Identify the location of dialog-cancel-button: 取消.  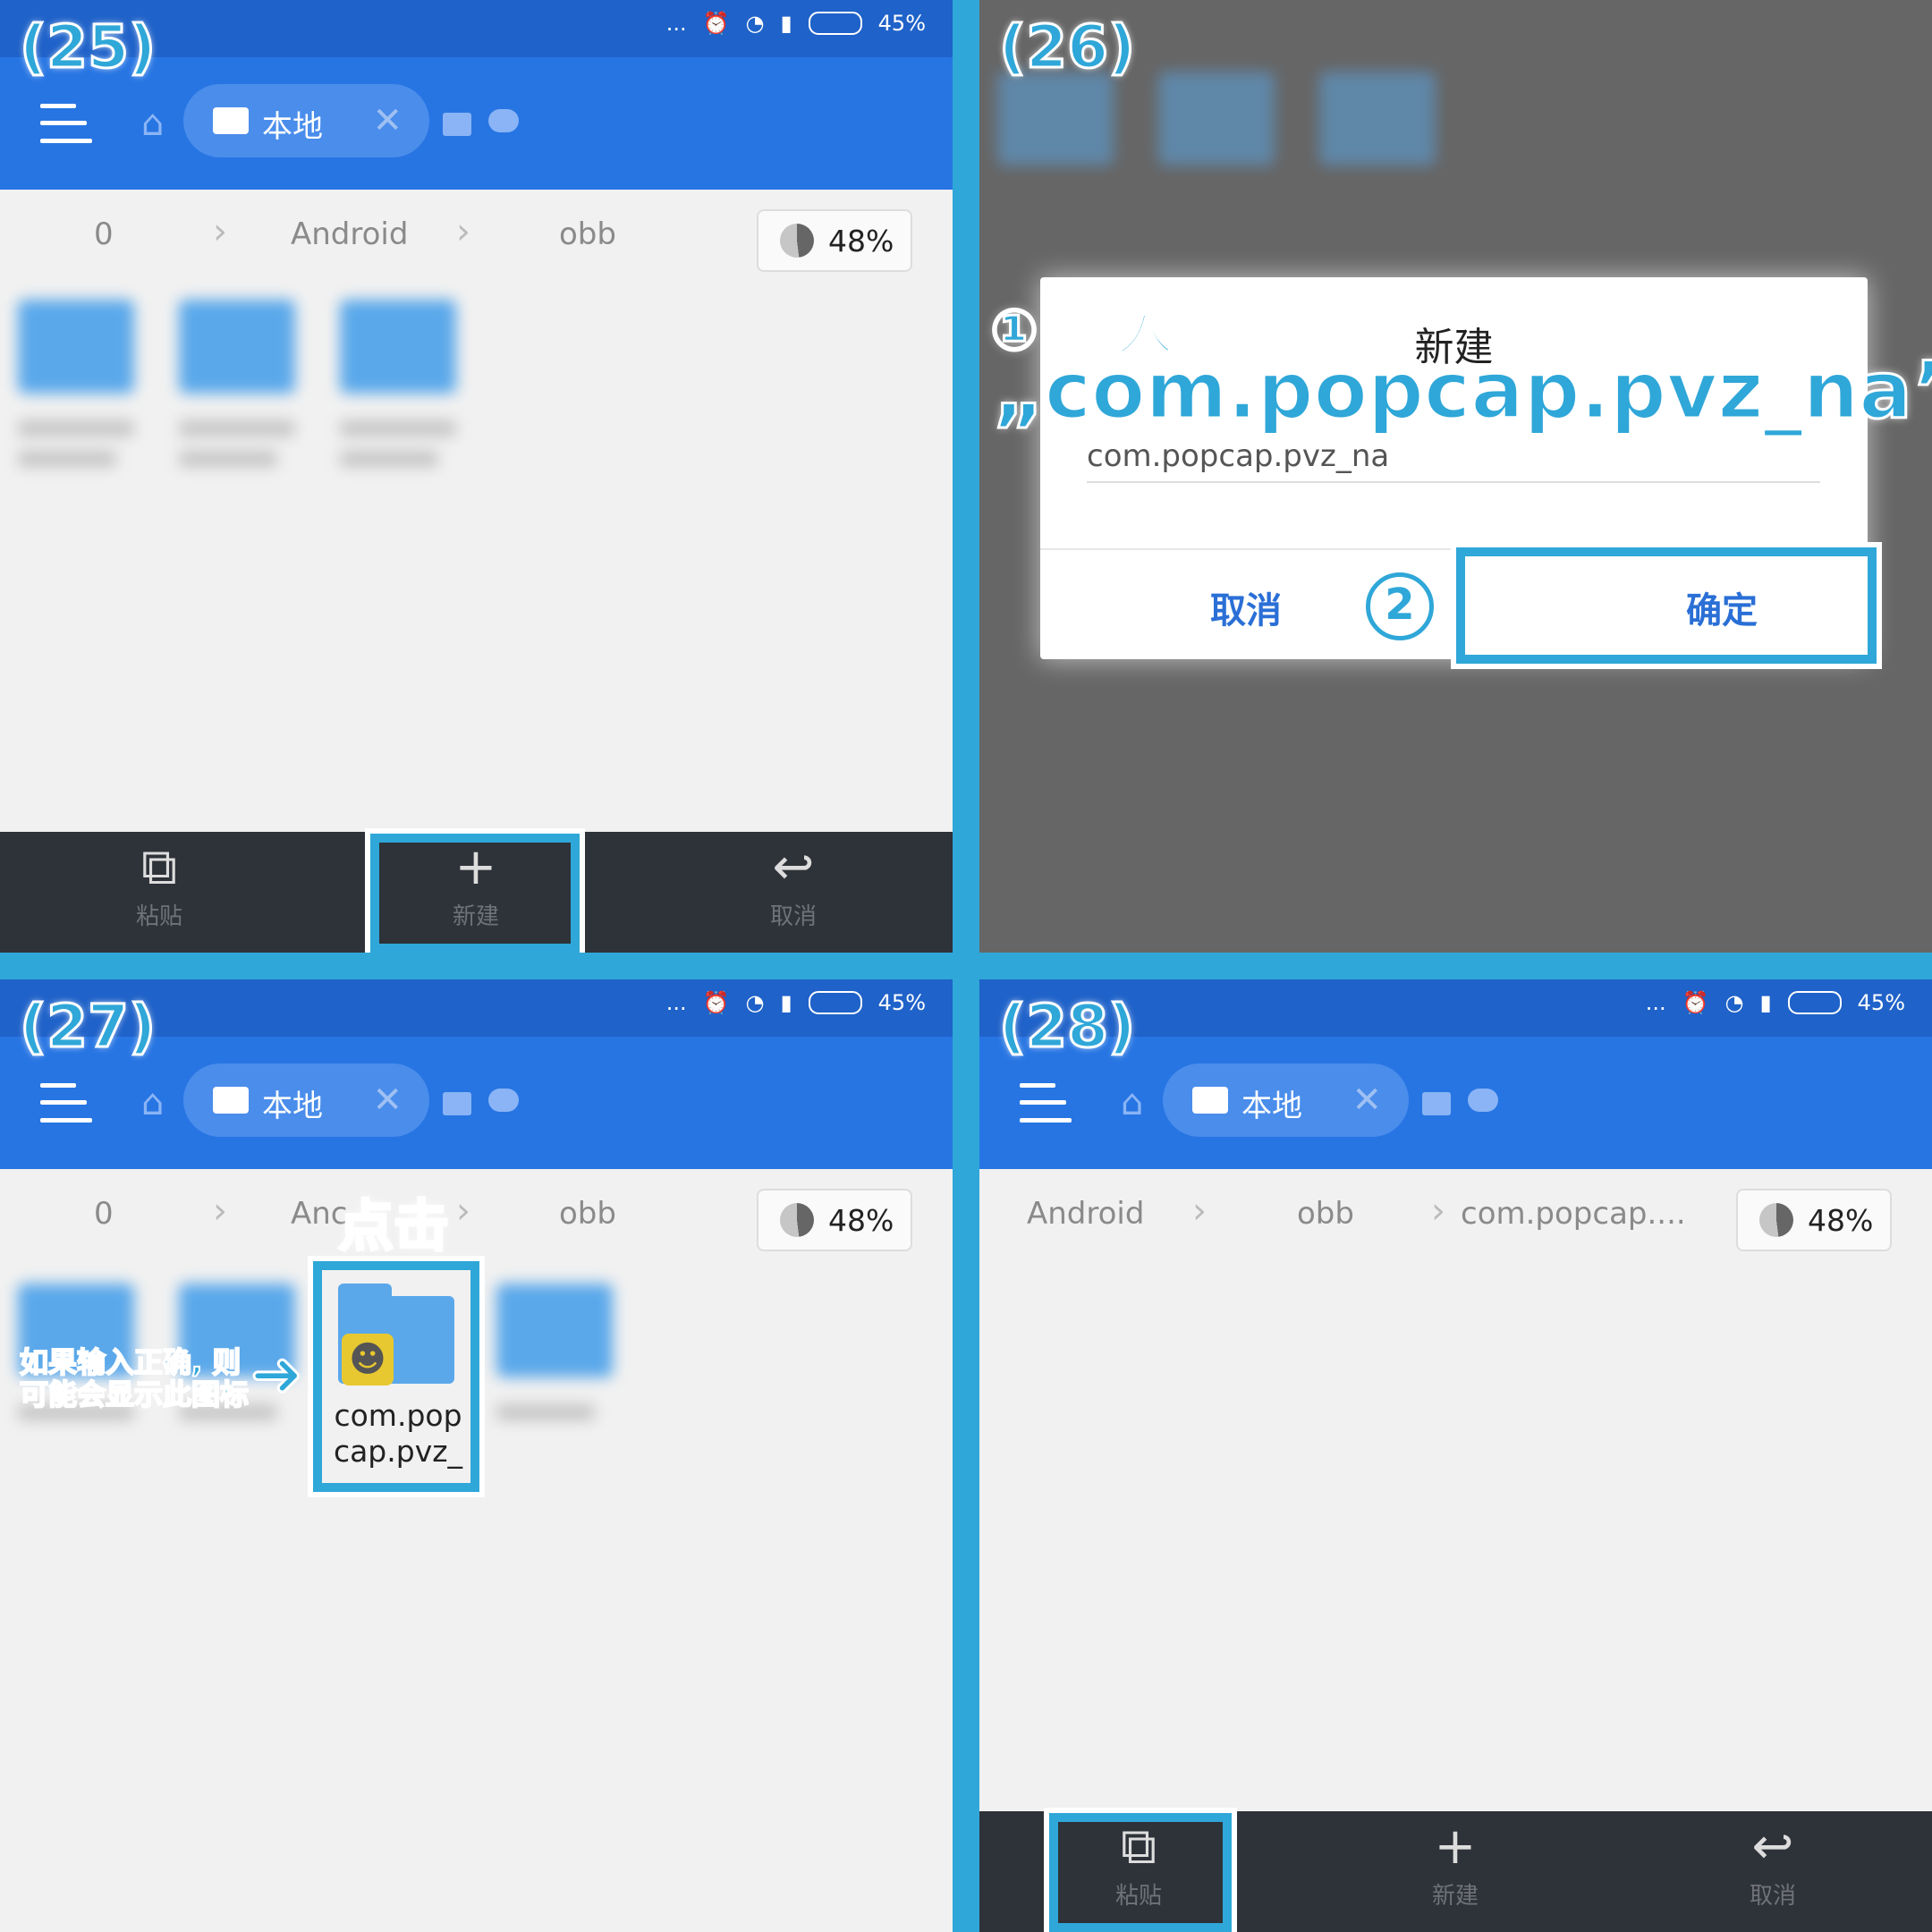
(1246, 607).